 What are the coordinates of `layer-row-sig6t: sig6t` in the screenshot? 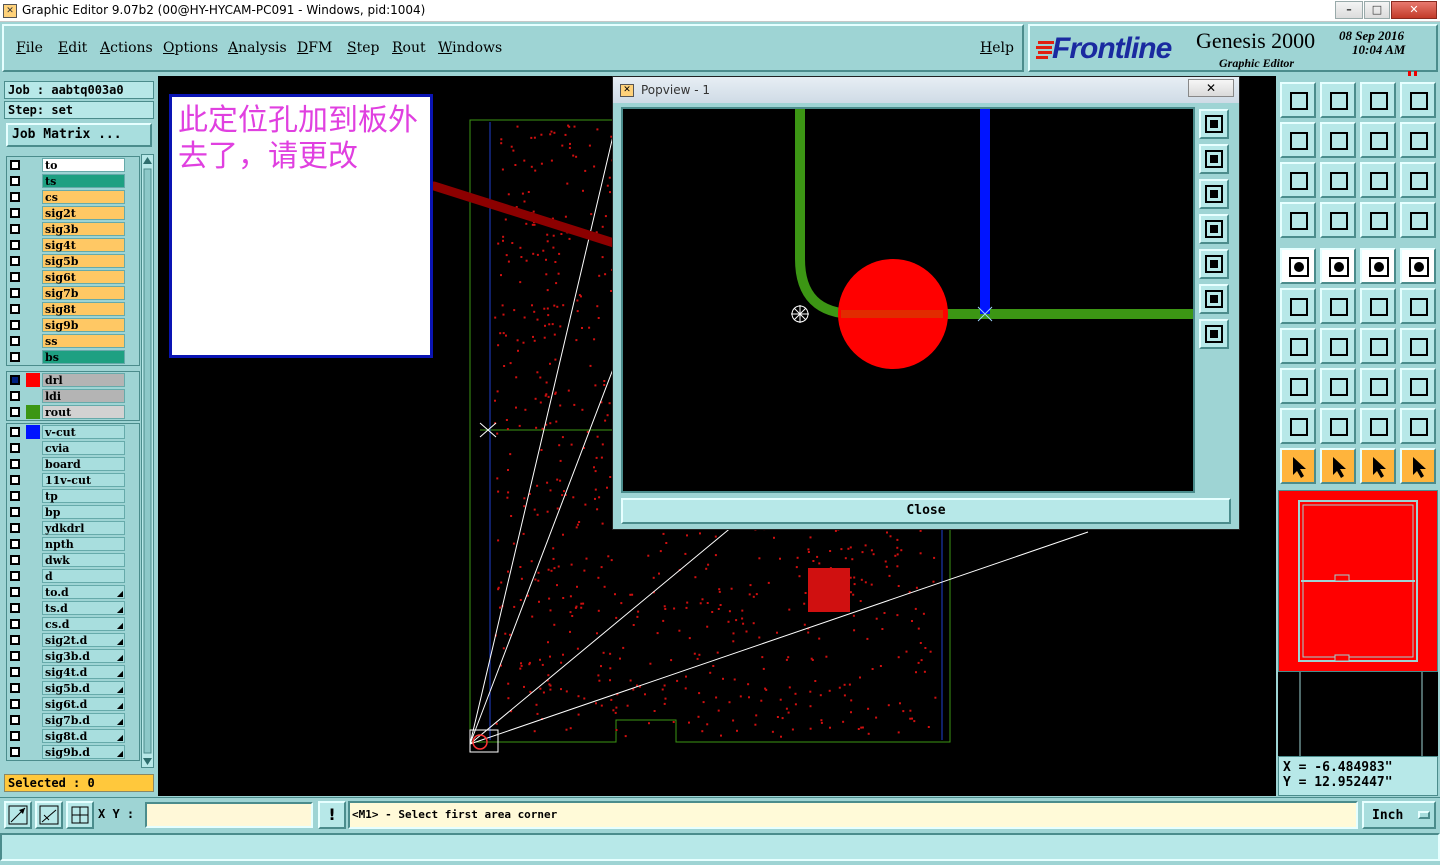 It's located at (73, 277).